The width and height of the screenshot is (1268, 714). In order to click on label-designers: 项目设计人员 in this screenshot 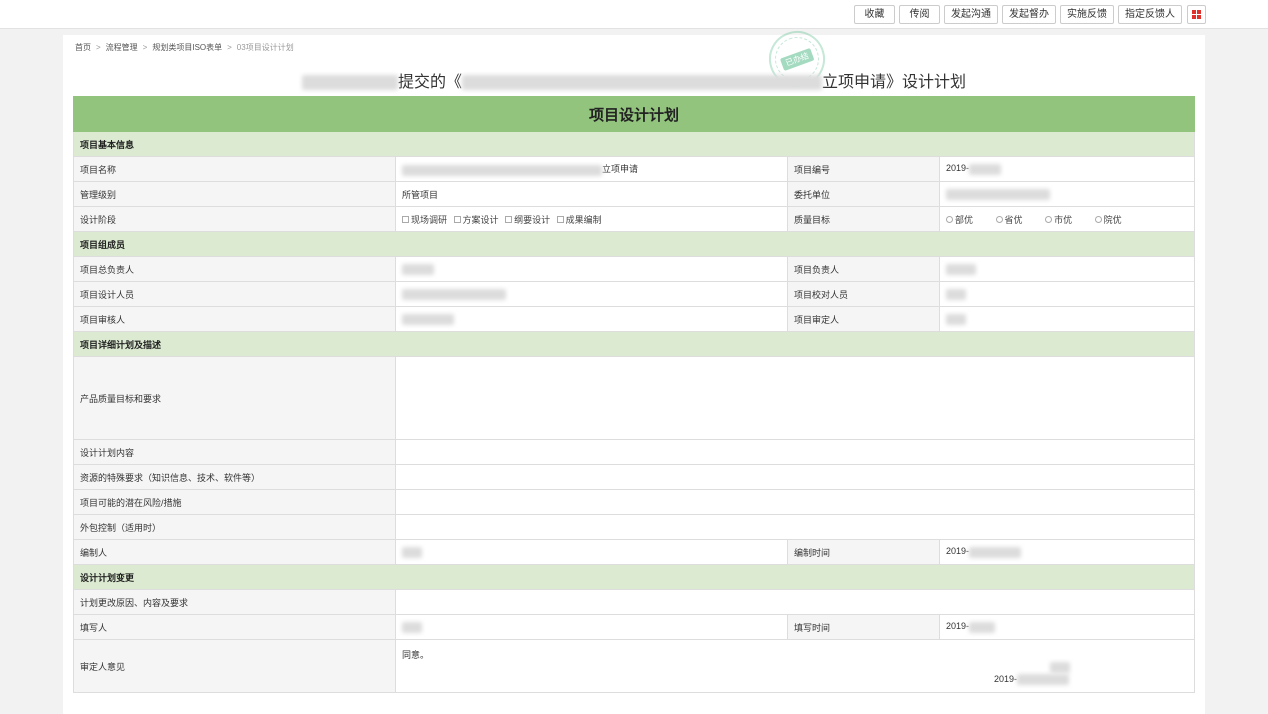, I will do `click(234, 294)`.